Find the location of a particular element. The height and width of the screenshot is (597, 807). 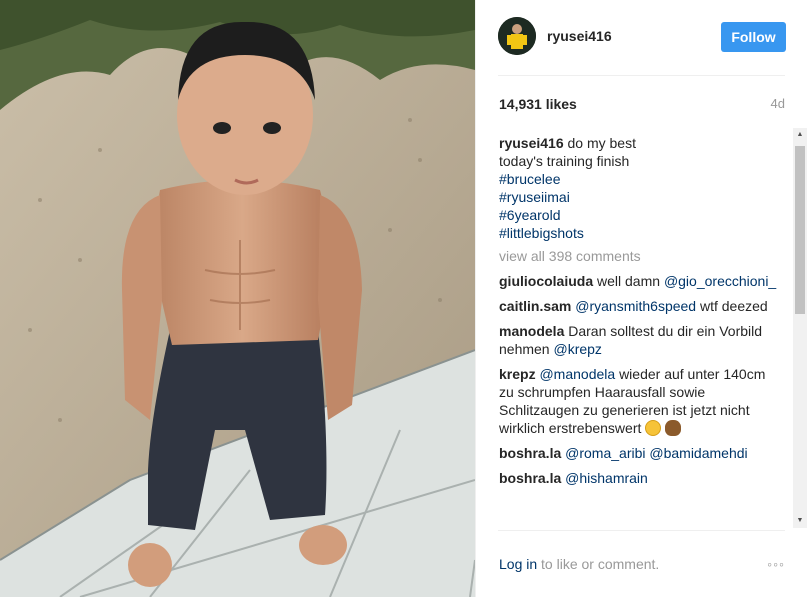

mention-link: @krepz is located at coordinates (577, 349).